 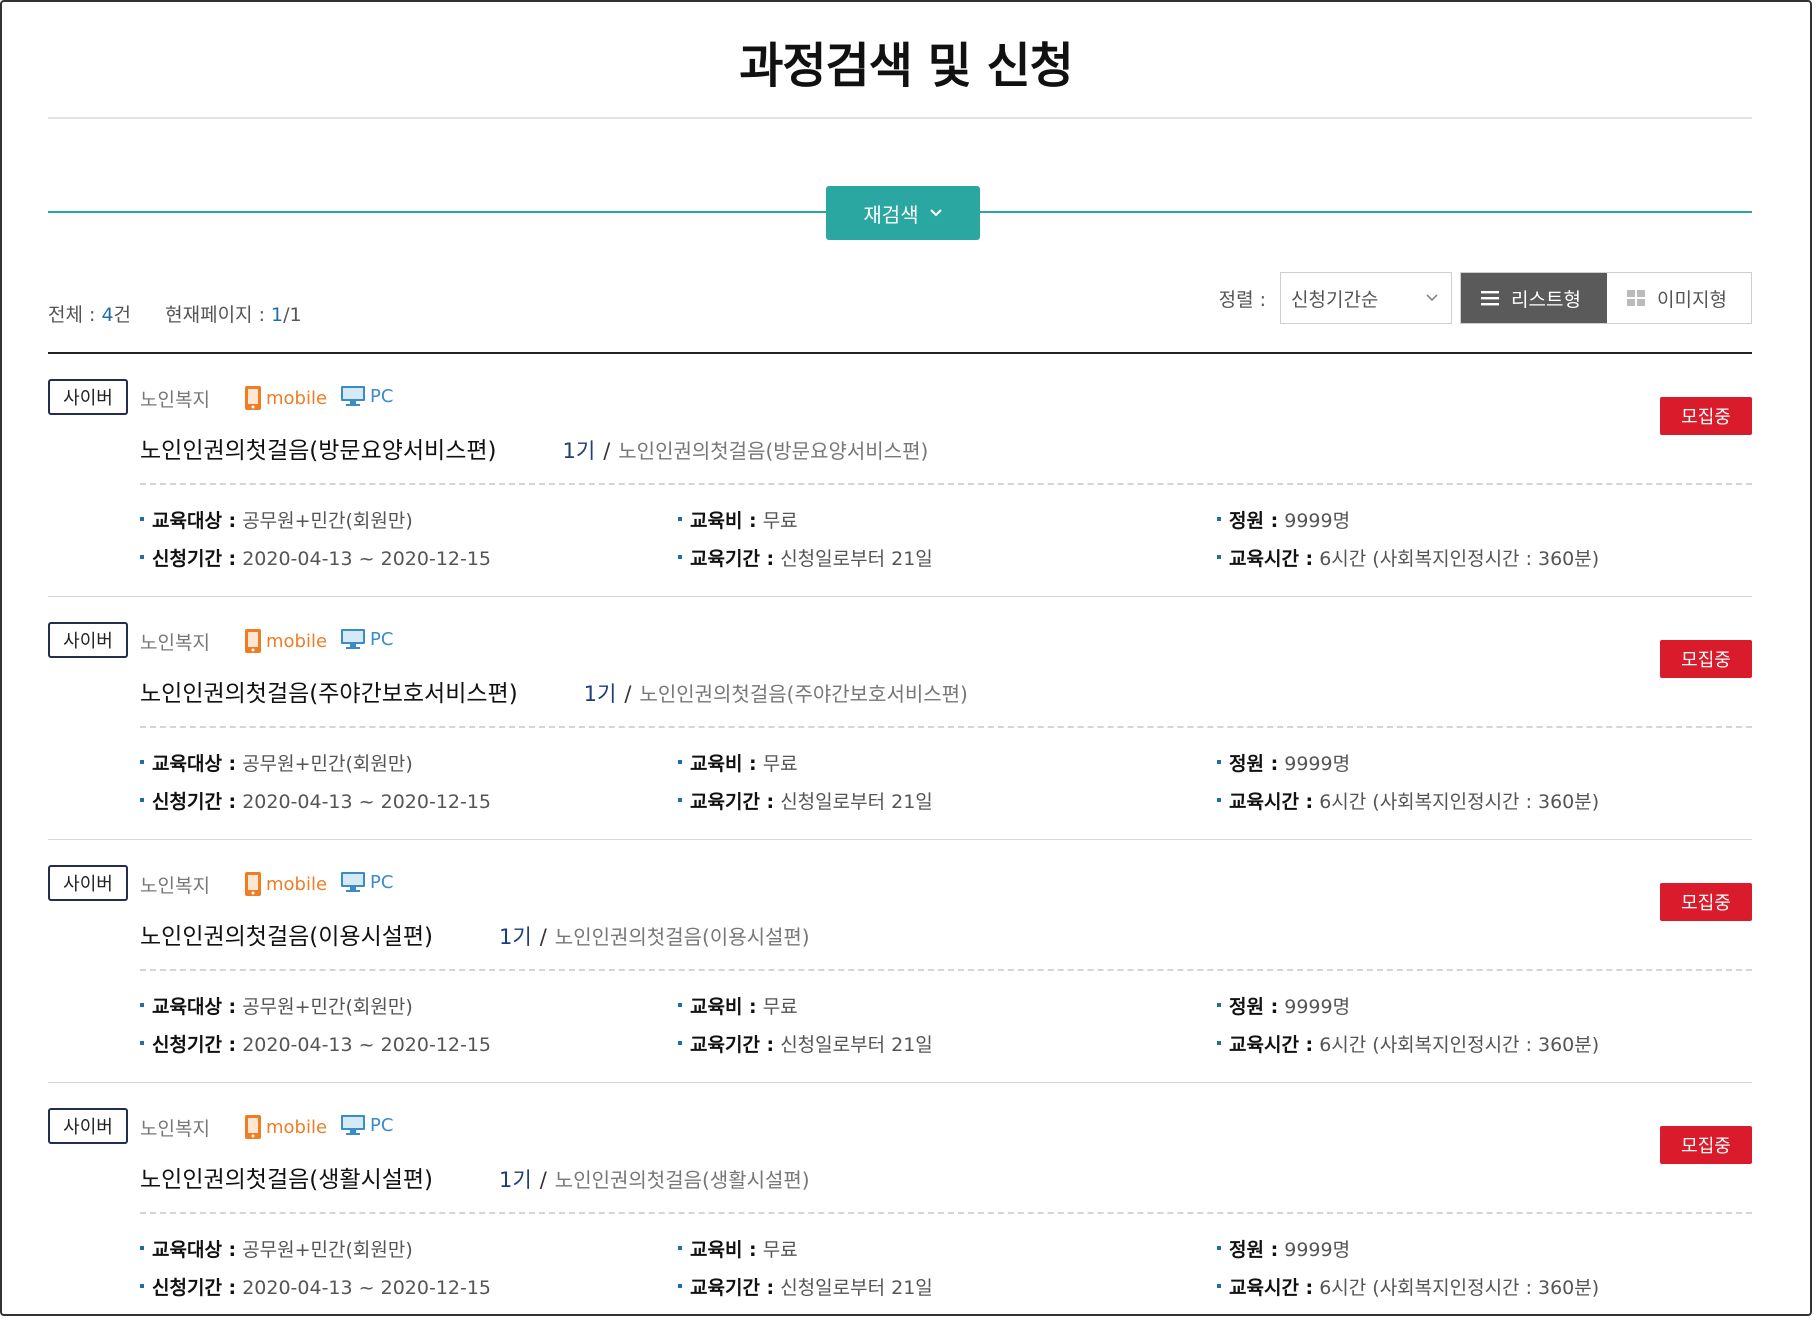 I want to click on course-title: 노인인권의첫걸음(주야간보호서비스편), so click(x=329, y=691).